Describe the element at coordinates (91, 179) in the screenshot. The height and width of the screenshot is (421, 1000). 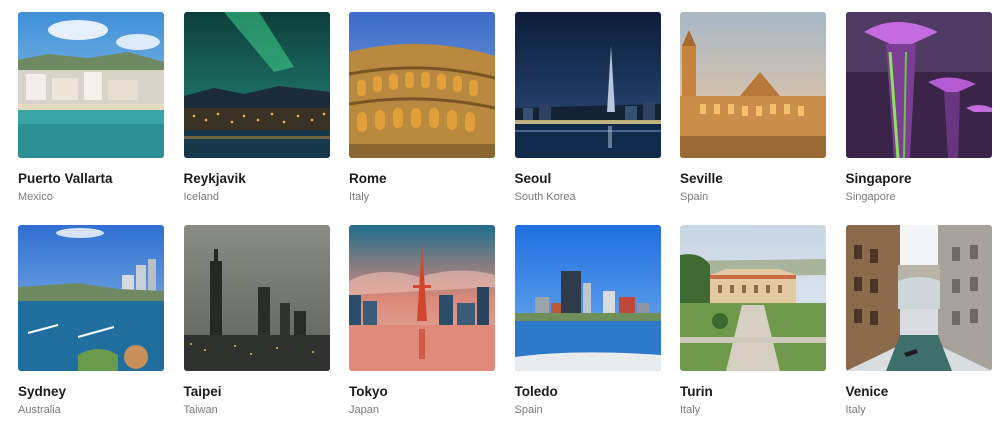
I see `destination-name: Puerto Vallarta` at that location.